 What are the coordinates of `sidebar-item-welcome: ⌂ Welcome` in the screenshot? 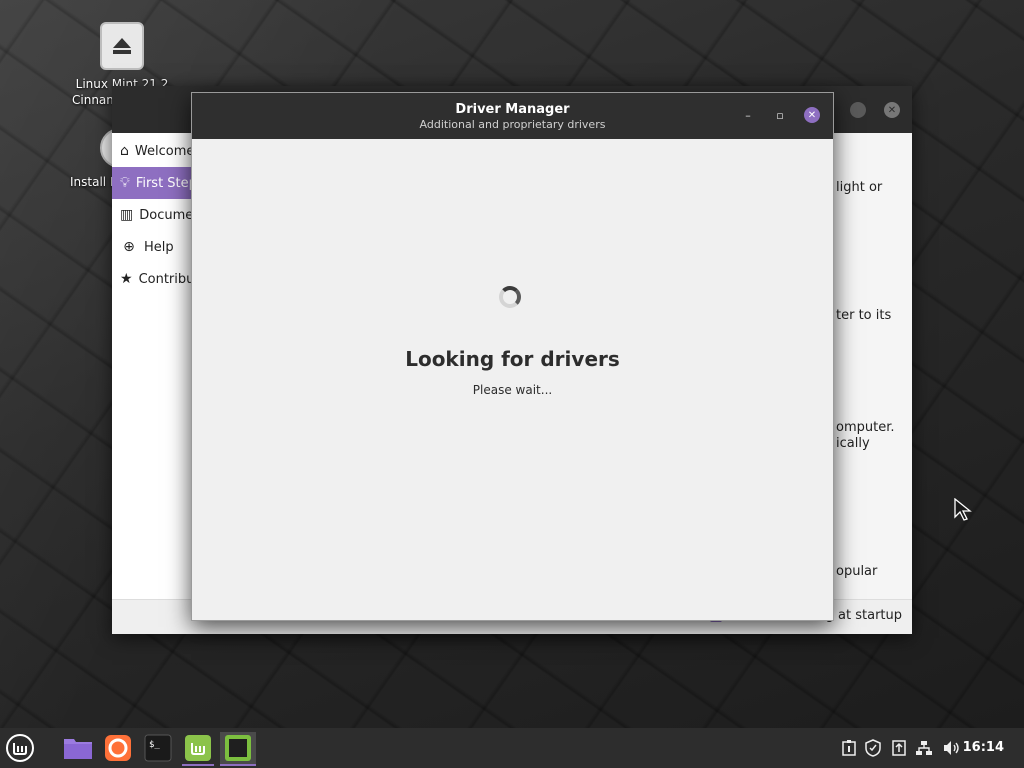 It's located at (152, 151).